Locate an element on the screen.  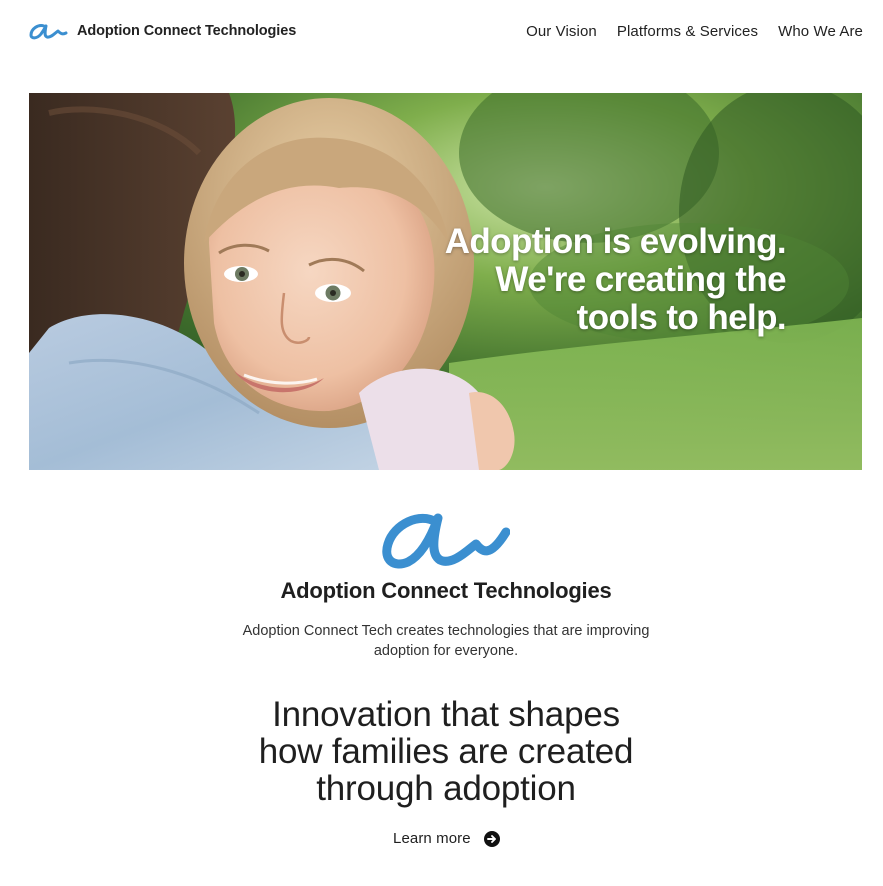
learn-more-label: Learn more is located at coordinates (432, 838).